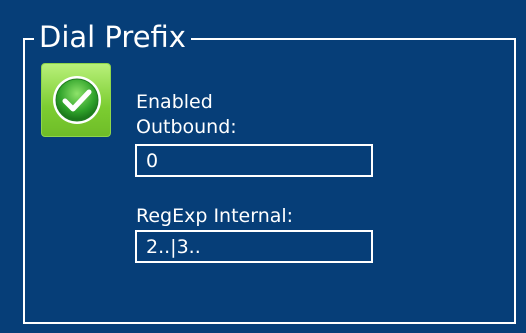  Describe the element at coordinates (112, 37) in the screenshot. I see `panel-title: Dial Prefix` at that location.